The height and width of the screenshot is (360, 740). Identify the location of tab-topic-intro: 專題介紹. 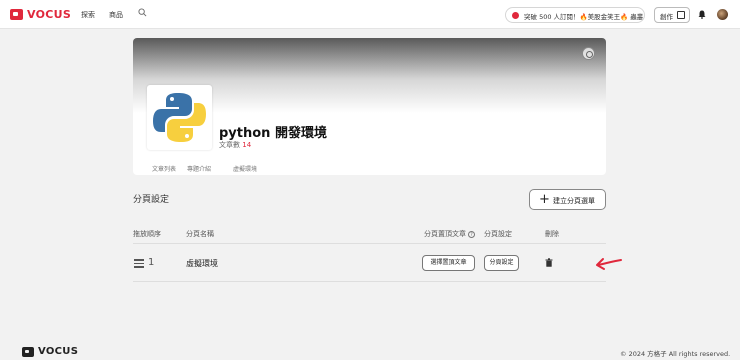
(199, 168).